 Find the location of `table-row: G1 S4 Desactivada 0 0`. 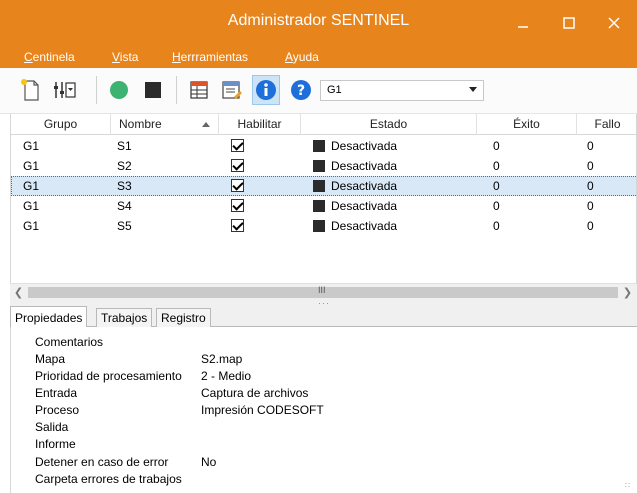

table-row: G1 S4 Desactivada 0 0 is located at coordinates (323, 206).